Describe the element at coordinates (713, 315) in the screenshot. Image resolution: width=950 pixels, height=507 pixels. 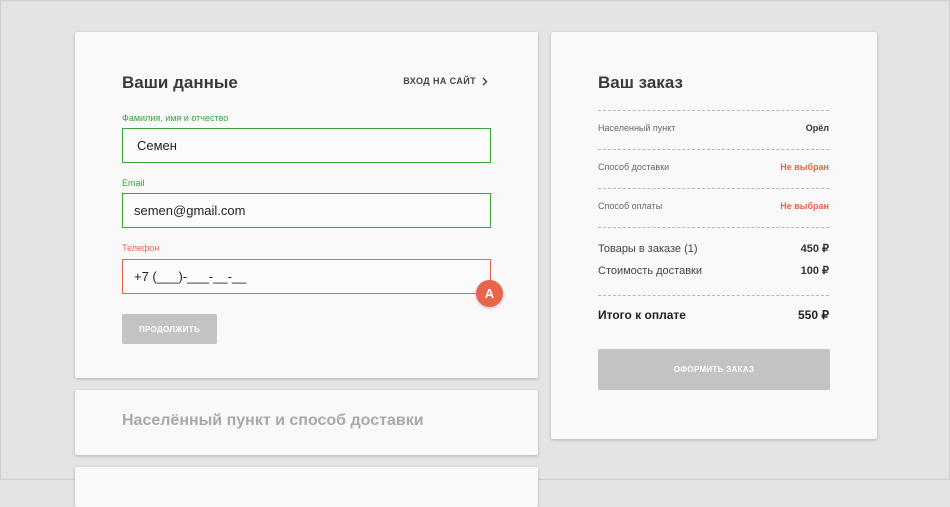
I see `order-total-row: Итого к оплате 550 ₽` at that location.